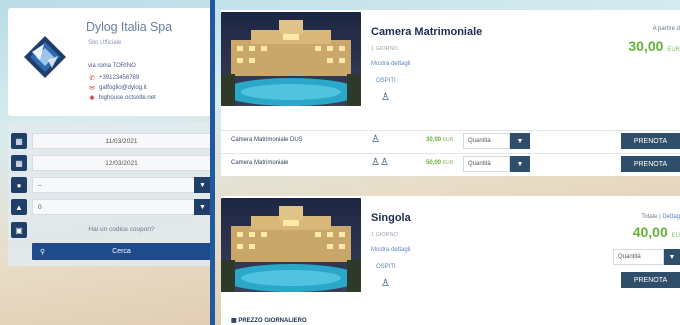 Image resolution: width=680 pixels, height=325 pixels. What do you see at coordinates (19, 207) in the screenshot?
I see `child-icon: ▲` at bounding box center [19, 207].